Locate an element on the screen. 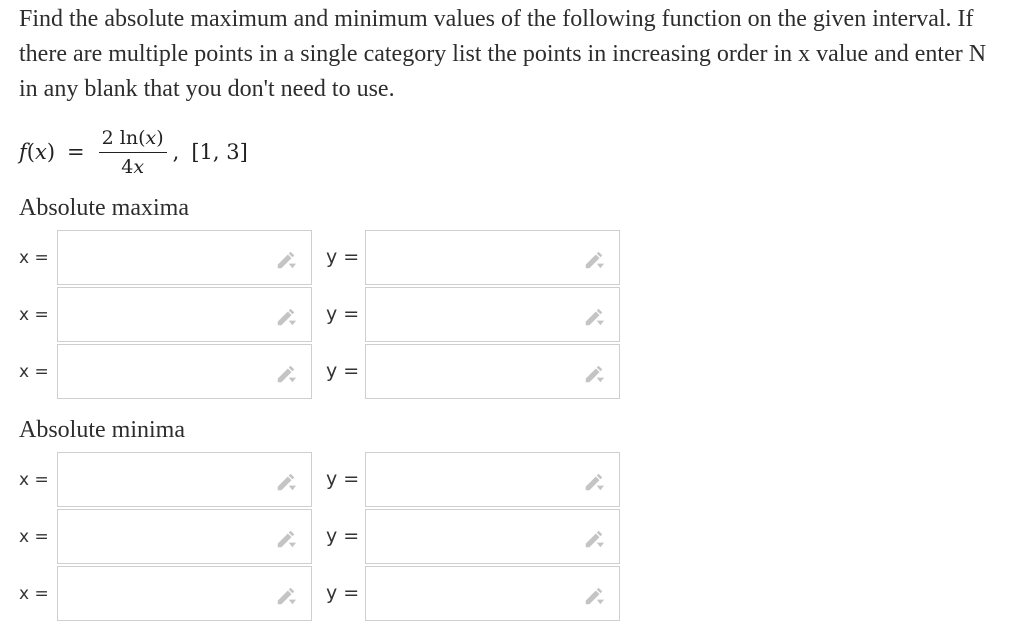 The width and height of the screenshot is (1024, 638). maxima-row-3: x = y = is located at coordinates (320, 372).